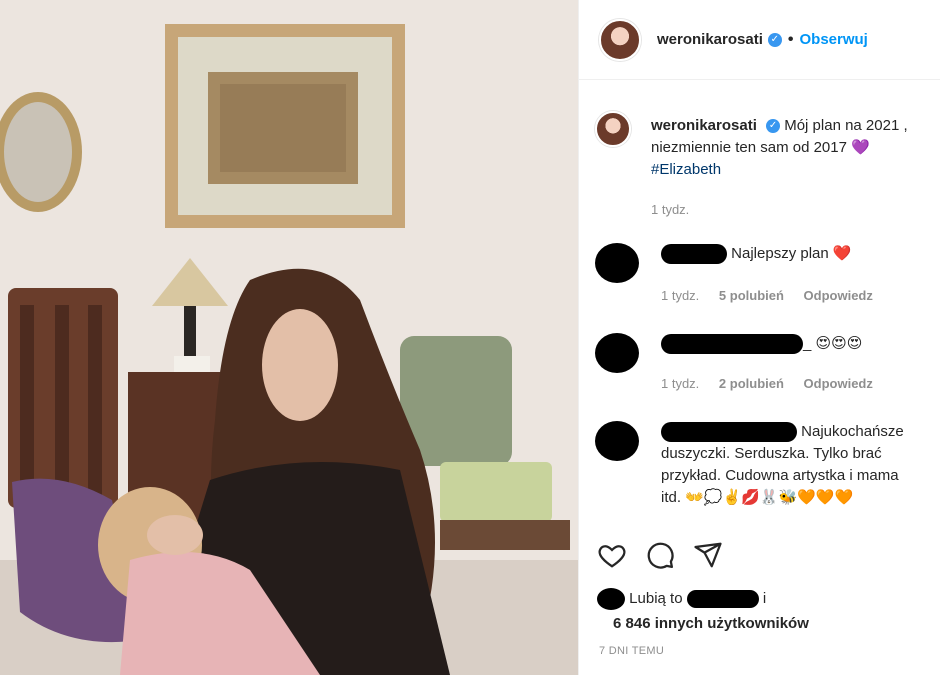 This screenshot has height=675, width=940. I want to click on red-heart-icon: ❤️, so click(842, 253).